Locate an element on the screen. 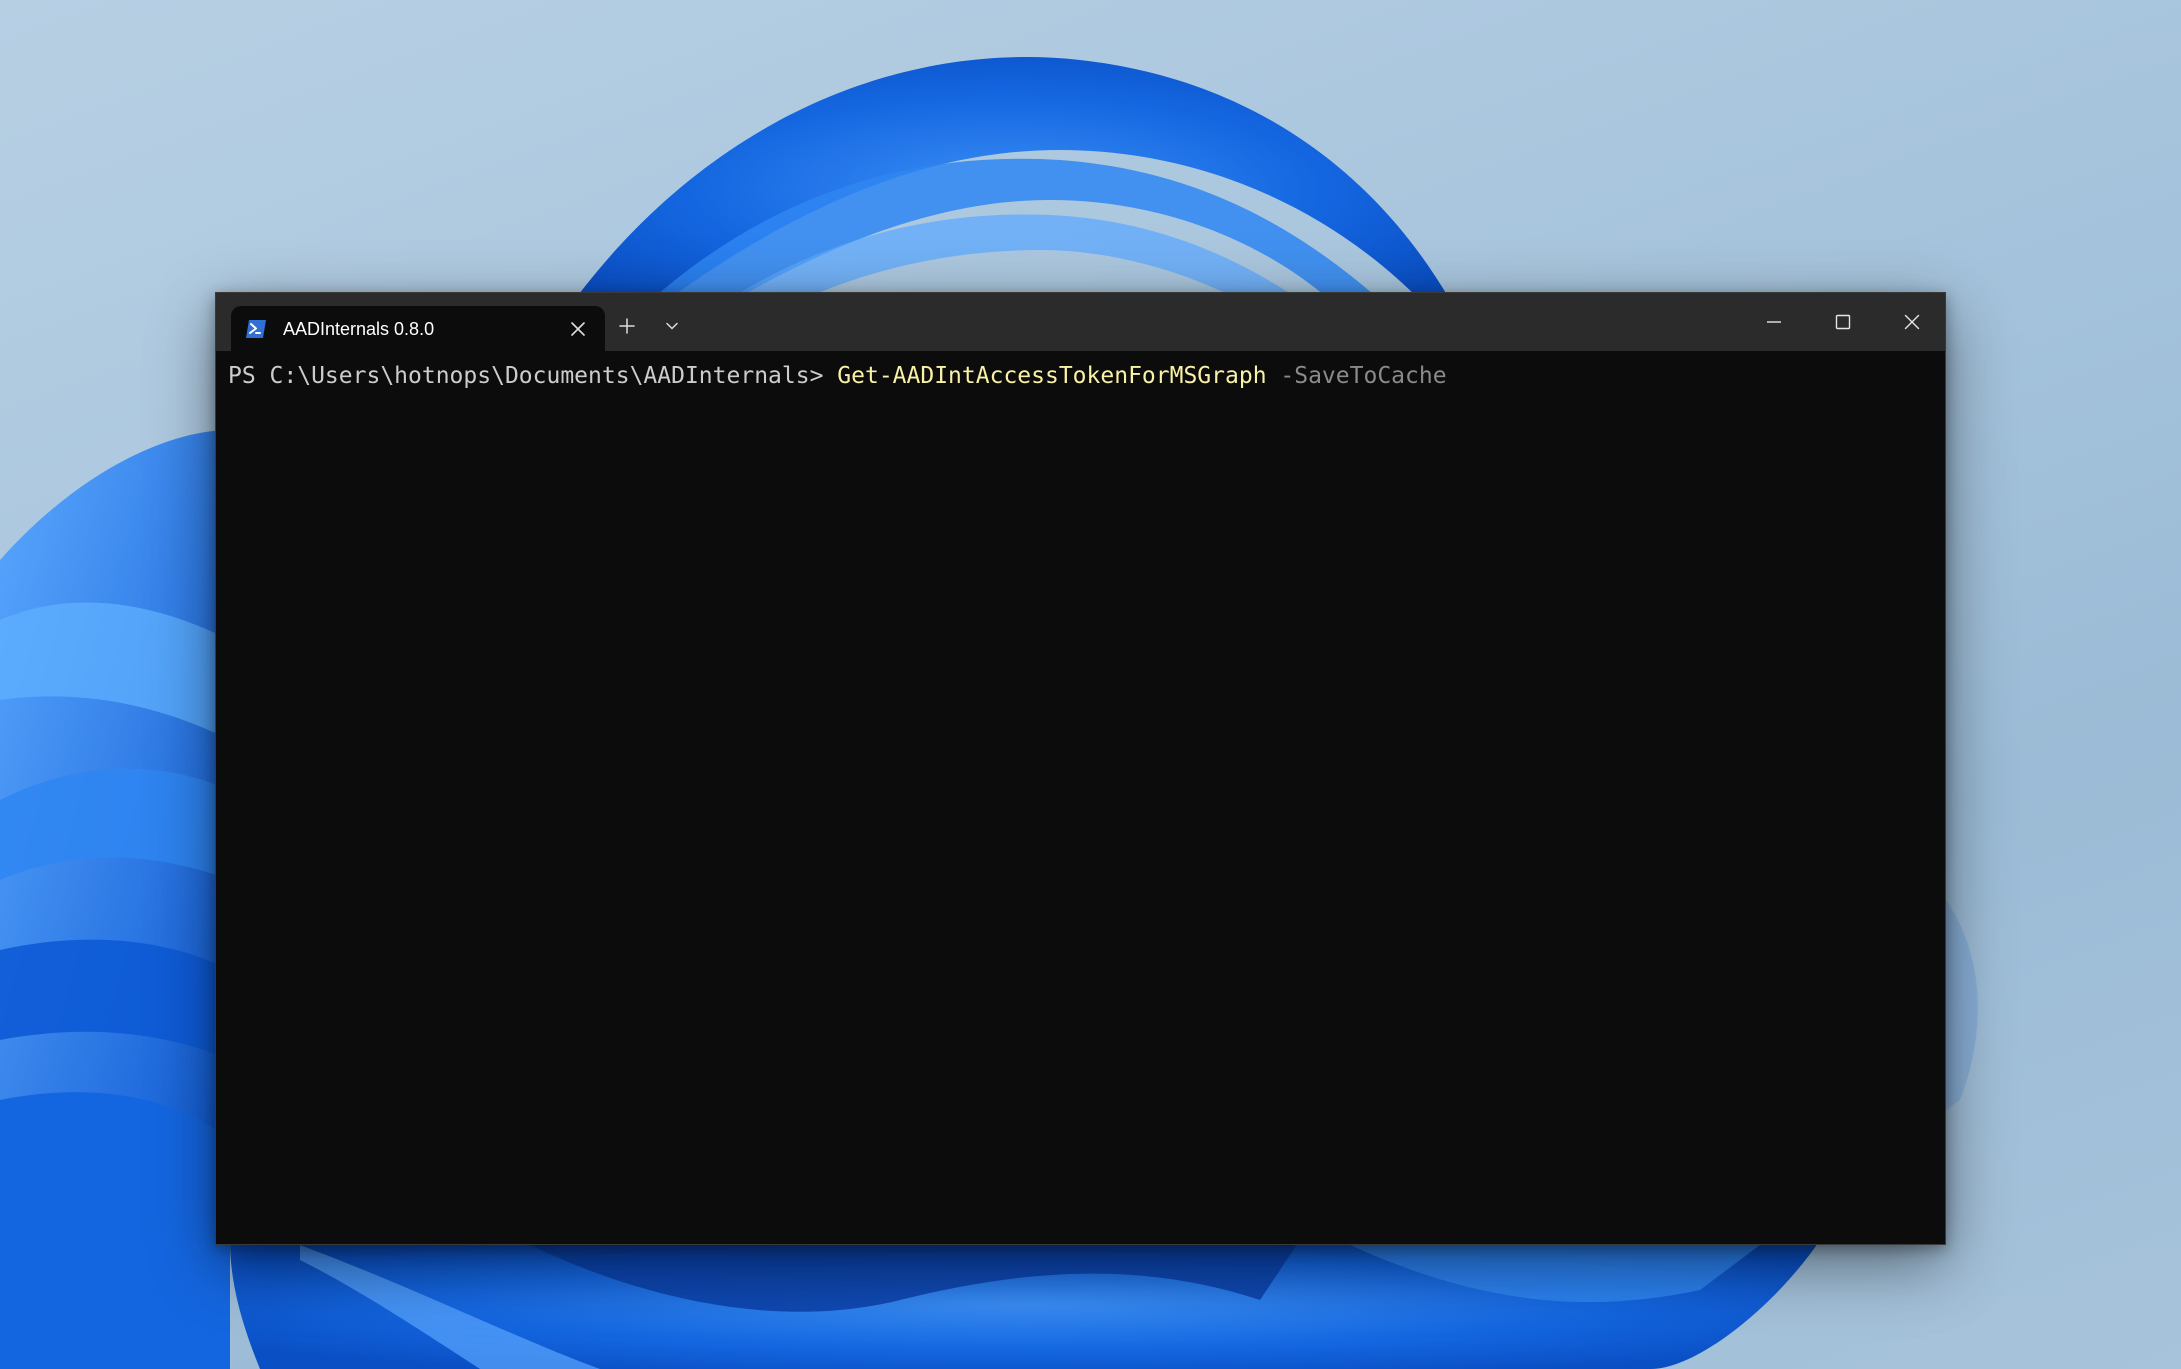 This screenshot has height=1369, width=2181. tab-dropdown-button is located at coordinates (672, 326).